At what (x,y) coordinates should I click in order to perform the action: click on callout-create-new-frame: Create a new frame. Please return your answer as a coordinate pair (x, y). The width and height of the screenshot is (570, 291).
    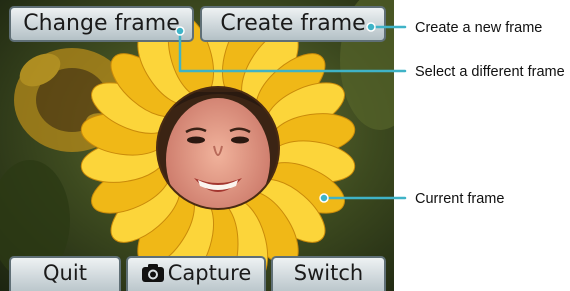
    Looking at the image, I should click on (479, 28).